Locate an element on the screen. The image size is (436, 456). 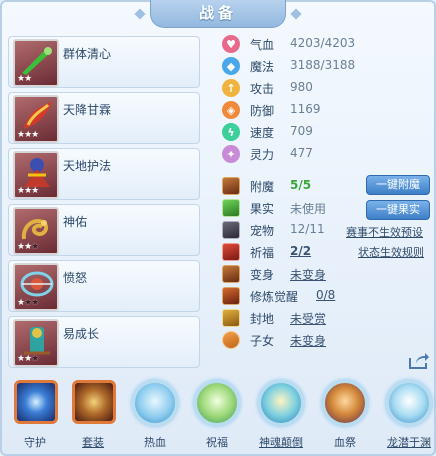
stat-label: 魔法 is located at coordinates (262, 67).